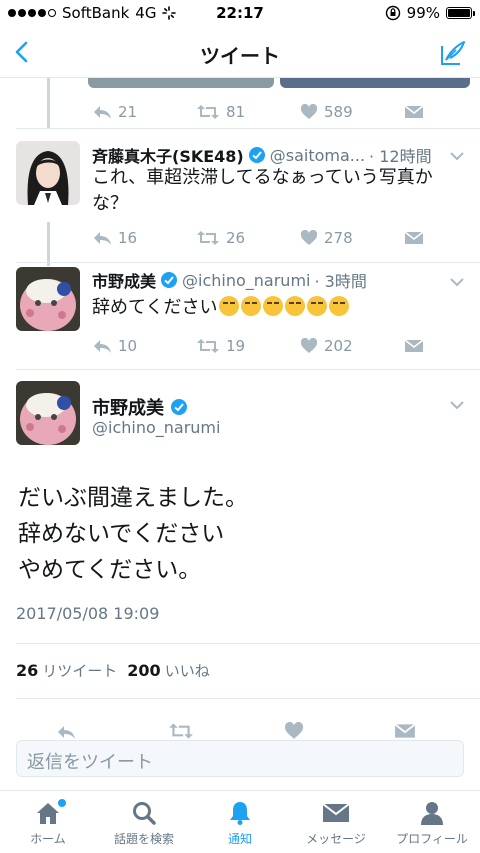 Image resolution: width=480 pixels, height=853 pixels. I want to click on tab-bar: ホーム 話題を検索 通知 メッセージ プロフィール, so click(240, 821).